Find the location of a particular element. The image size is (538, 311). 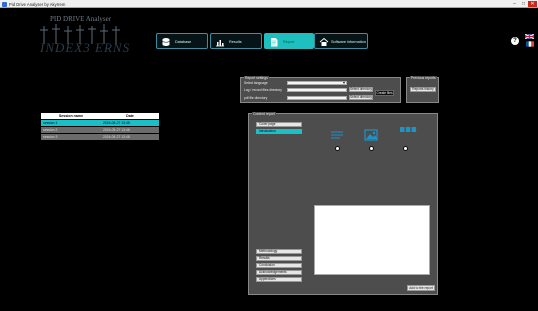

french-flag-icon is located at coordinates (530, 44).